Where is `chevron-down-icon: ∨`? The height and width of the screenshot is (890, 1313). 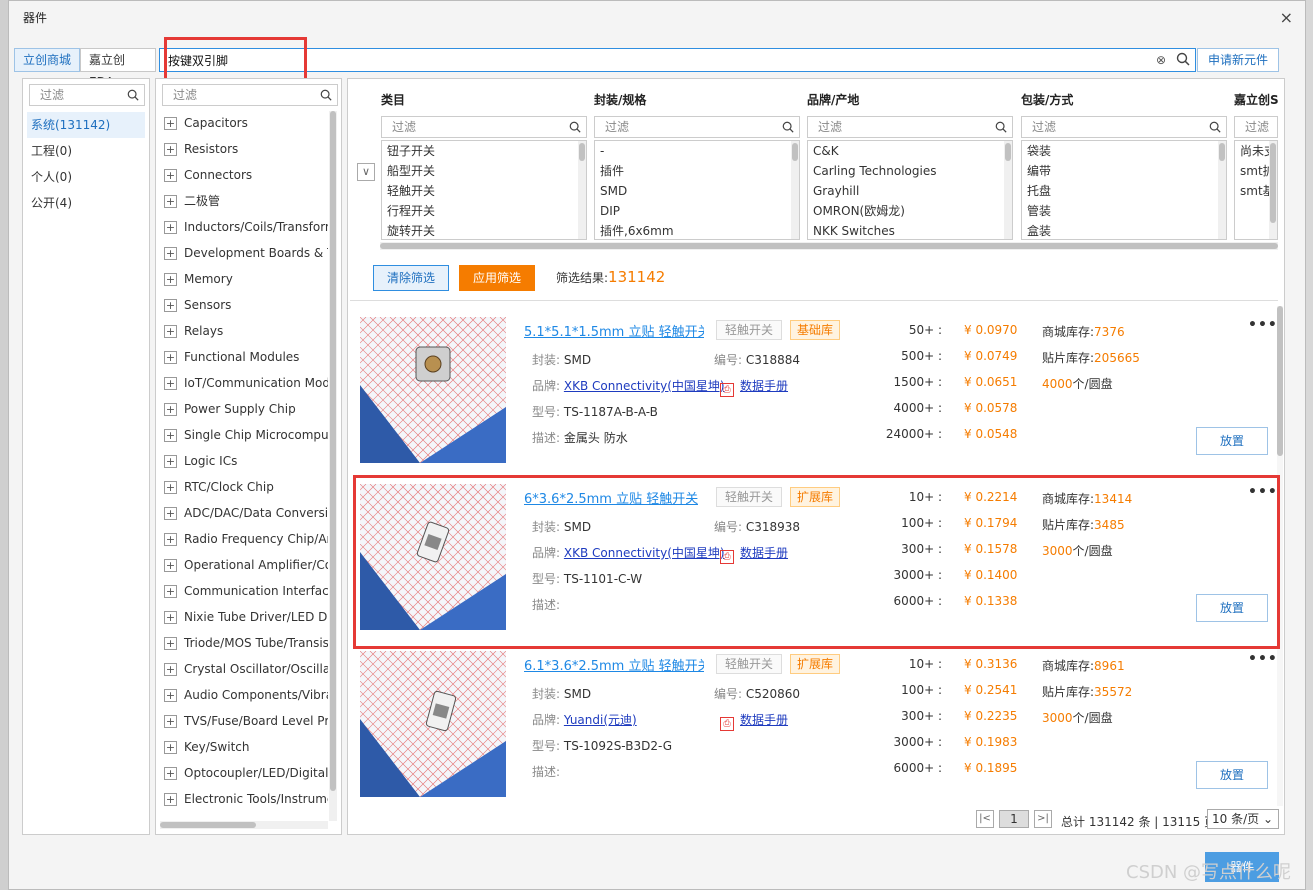
chevron-down-icon: ∨ is located at coordinates (366, 172).